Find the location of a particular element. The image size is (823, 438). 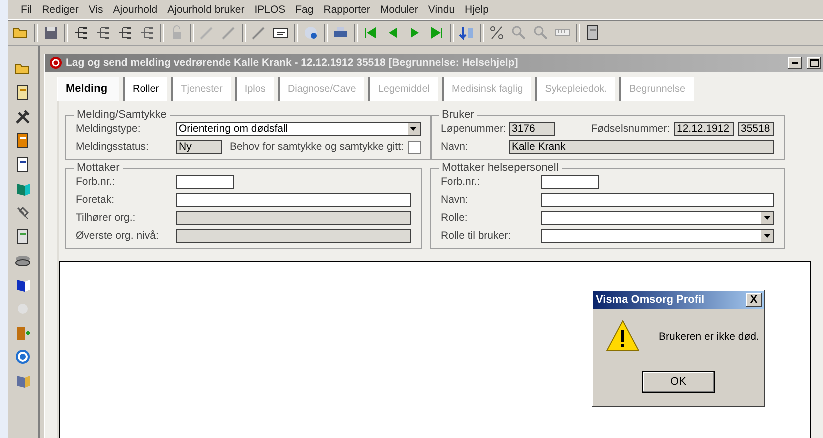

sort-icon is located at coordinates (467, 33).